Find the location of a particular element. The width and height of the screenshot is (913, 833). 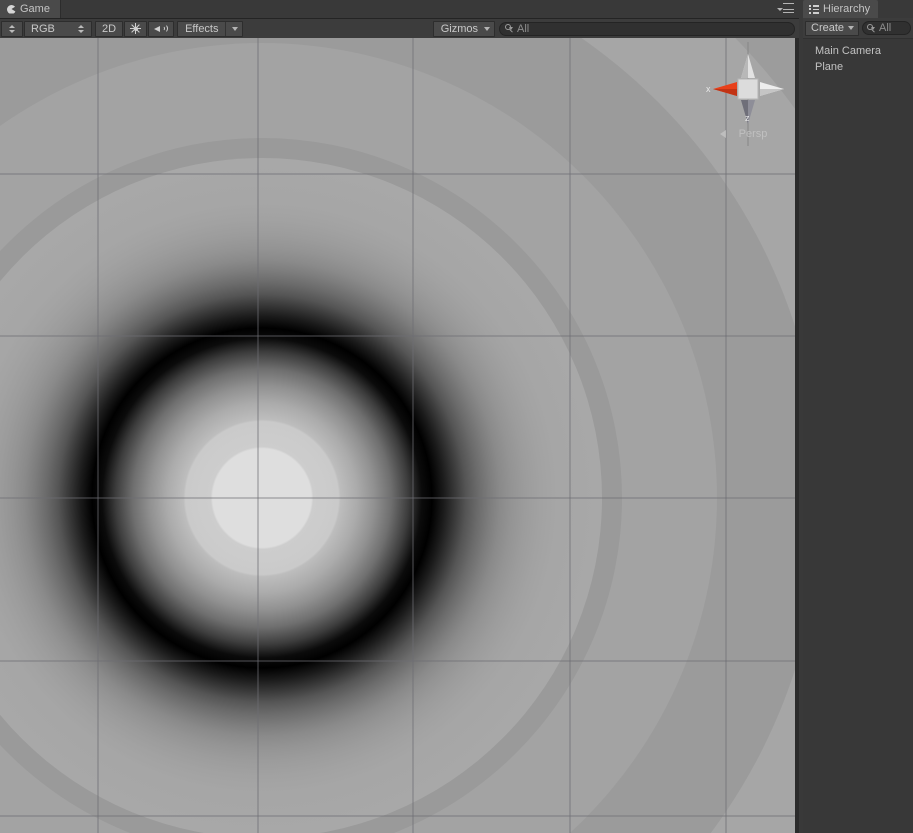

color-mode-dropdown: RGB is located at coordinates (58, 28).